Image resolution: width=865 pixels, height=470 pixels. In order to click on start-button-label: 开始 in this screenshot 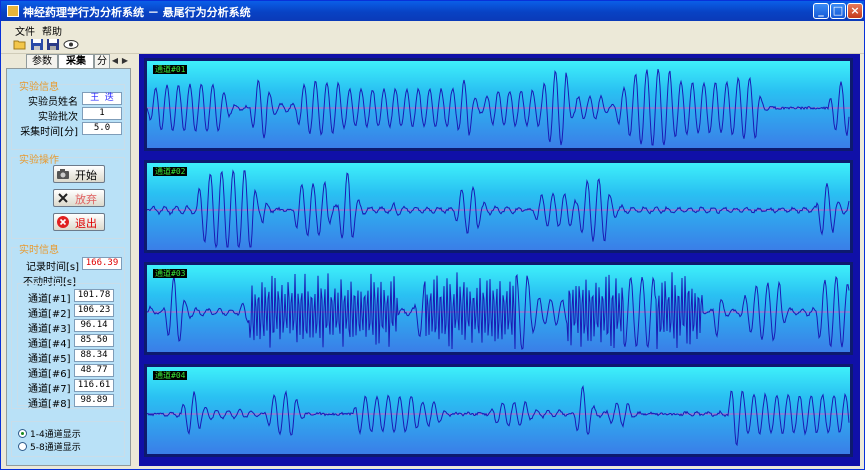, I will do `click(86, 175)`.